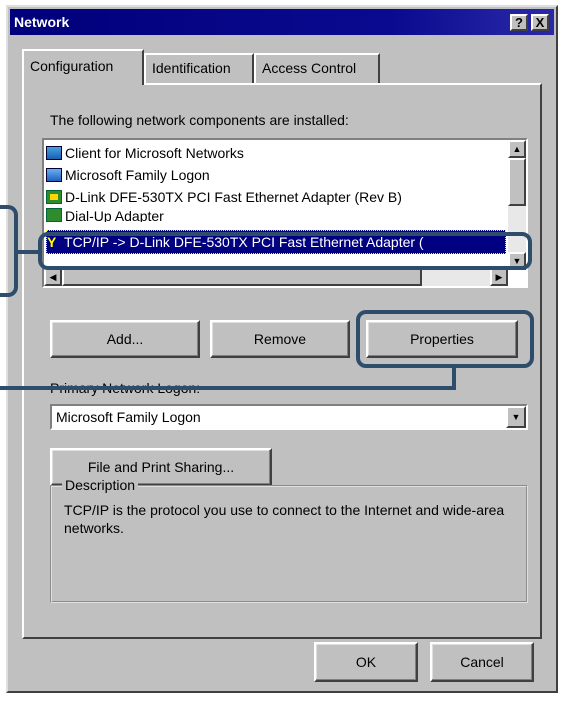  I want to click on primary-logon-dropdown: Microsoft Family Logon ▼, so click(289, 417).